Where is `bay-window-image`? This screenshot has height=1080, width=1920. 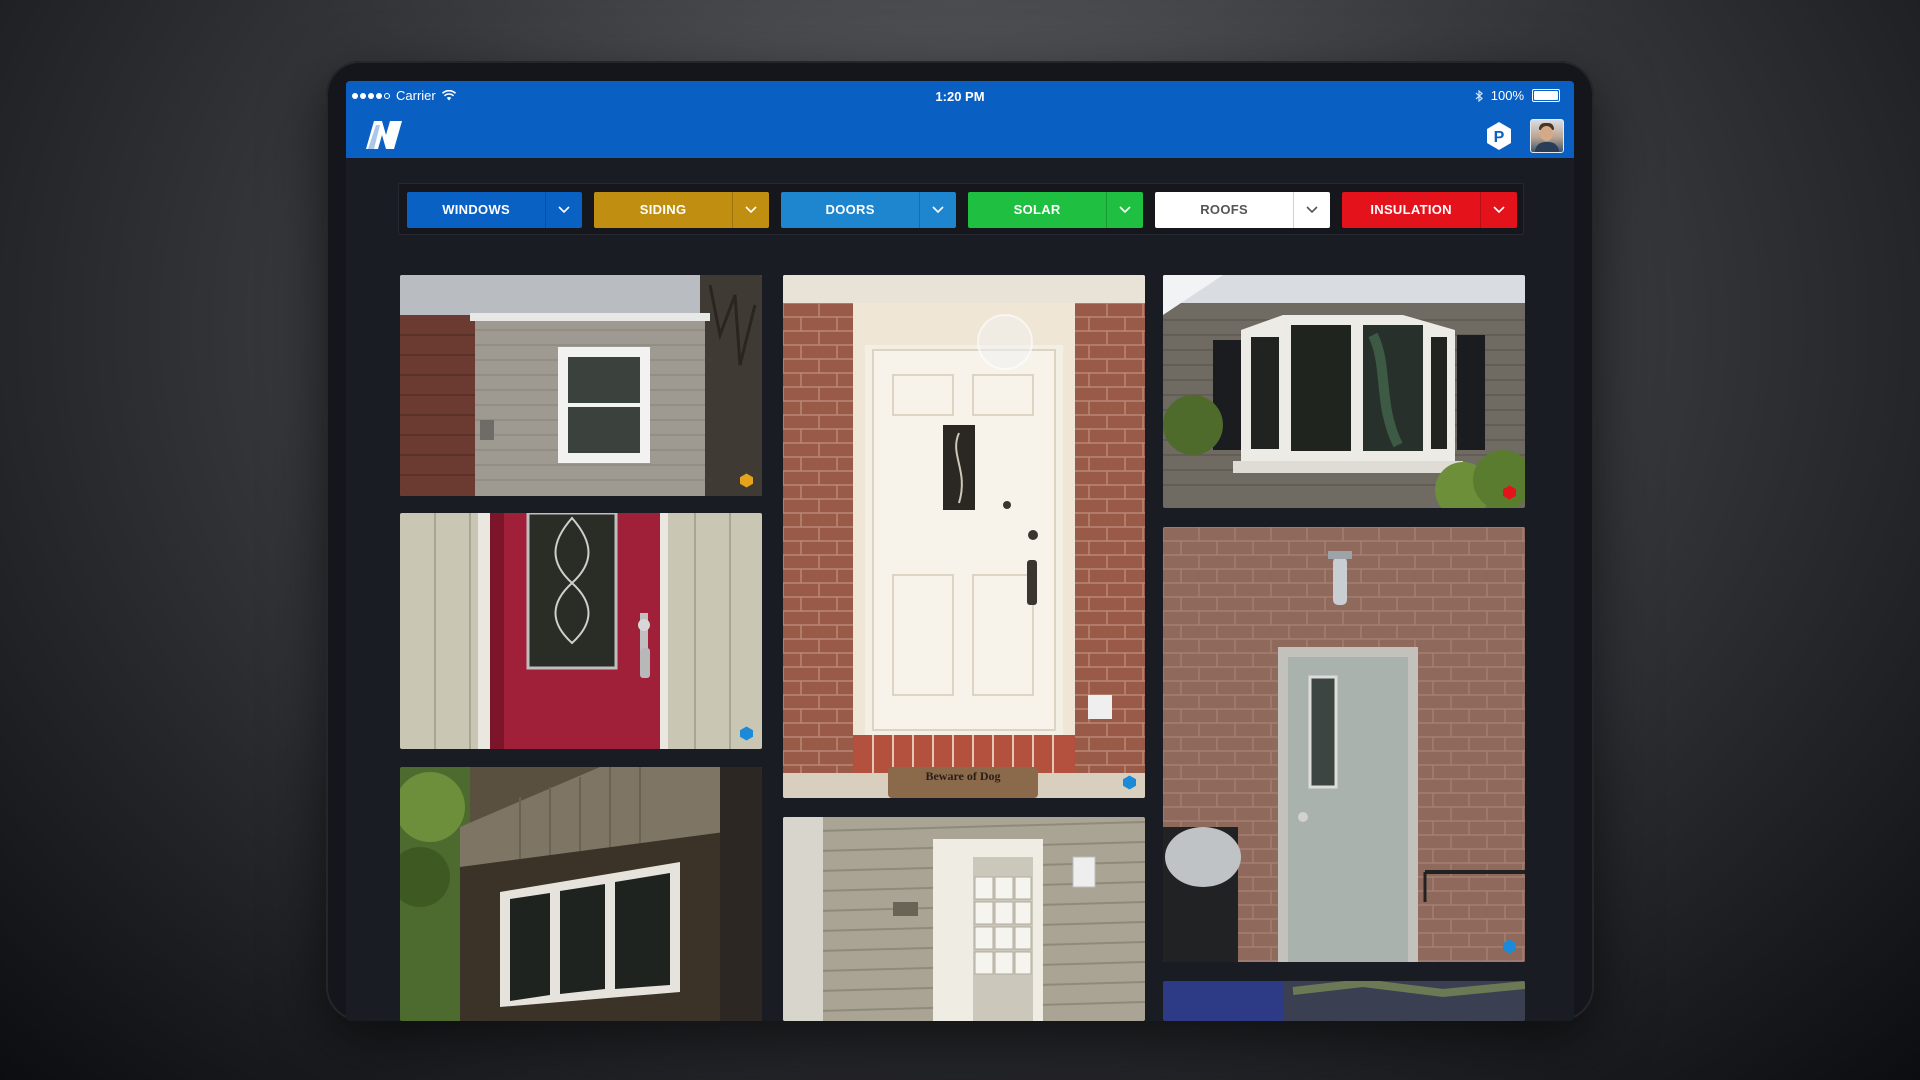 bay-window-image is located at coordinates (1344, 391).